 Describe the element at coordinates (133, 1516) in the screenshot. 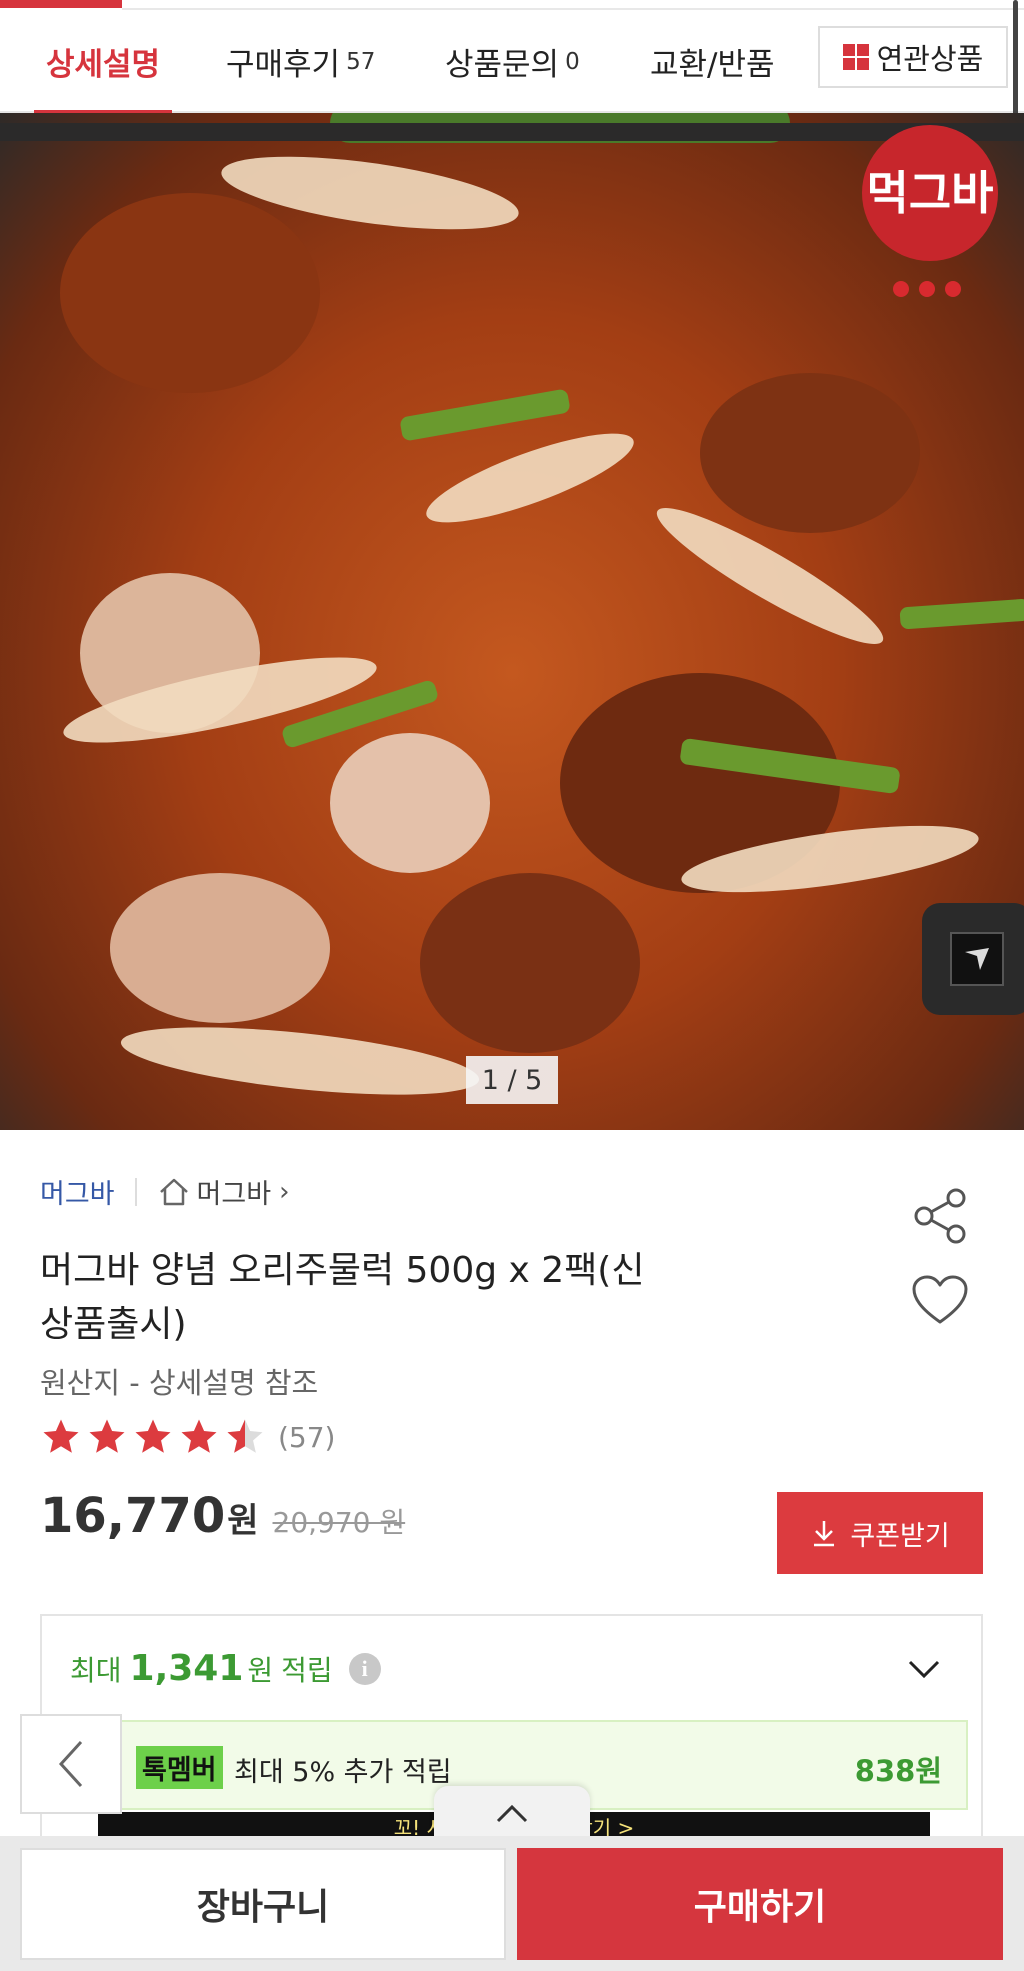

I see `sale-price: 16,770` at that location.